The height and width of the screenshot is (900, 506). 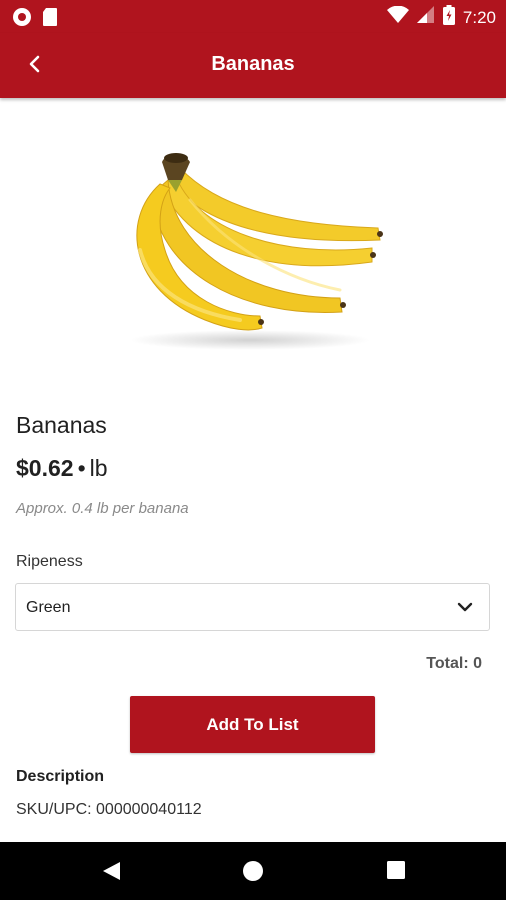 I want to click on square-recents-icon, so click(x=396, y=872).